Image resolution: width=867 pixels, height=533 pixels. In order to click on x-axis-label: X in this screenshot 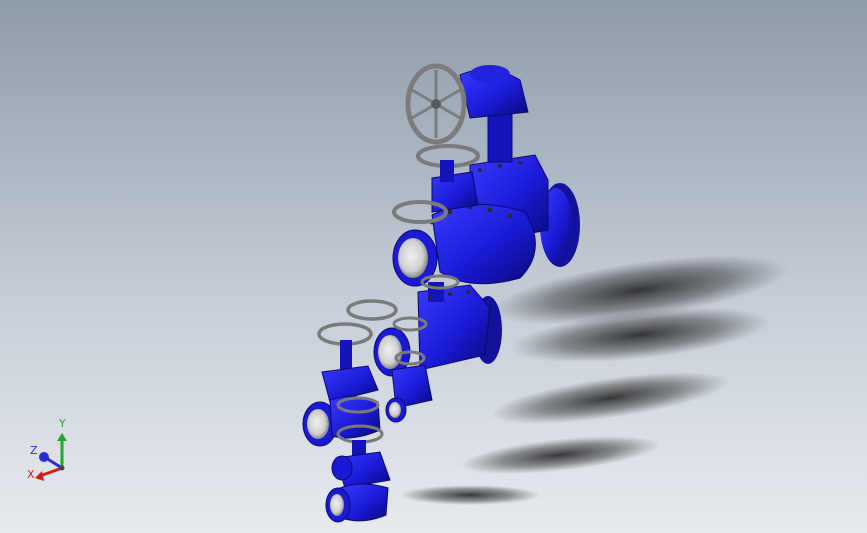, I will do `click(31, 474)`.